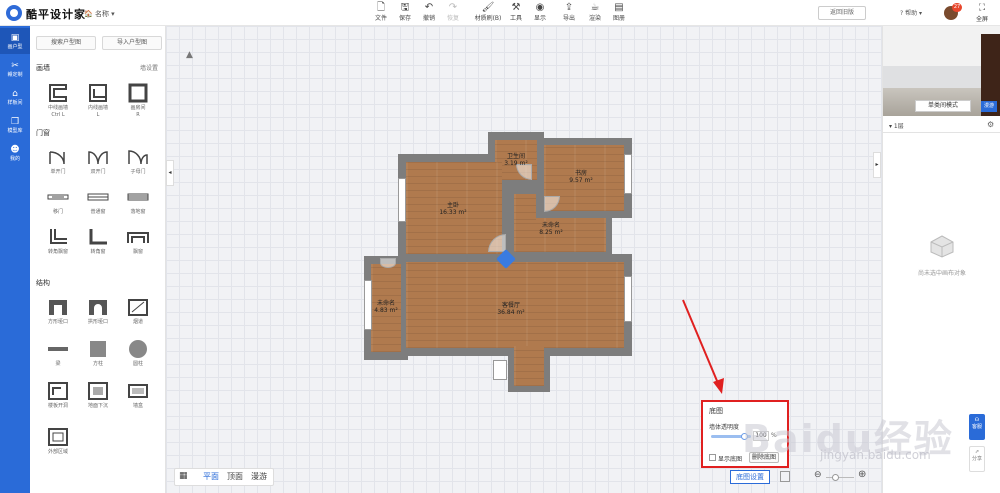 Image resolution: width=1000 pixels, height=493 pixels. I want to click on floor-window-icon, so click(138, 197).